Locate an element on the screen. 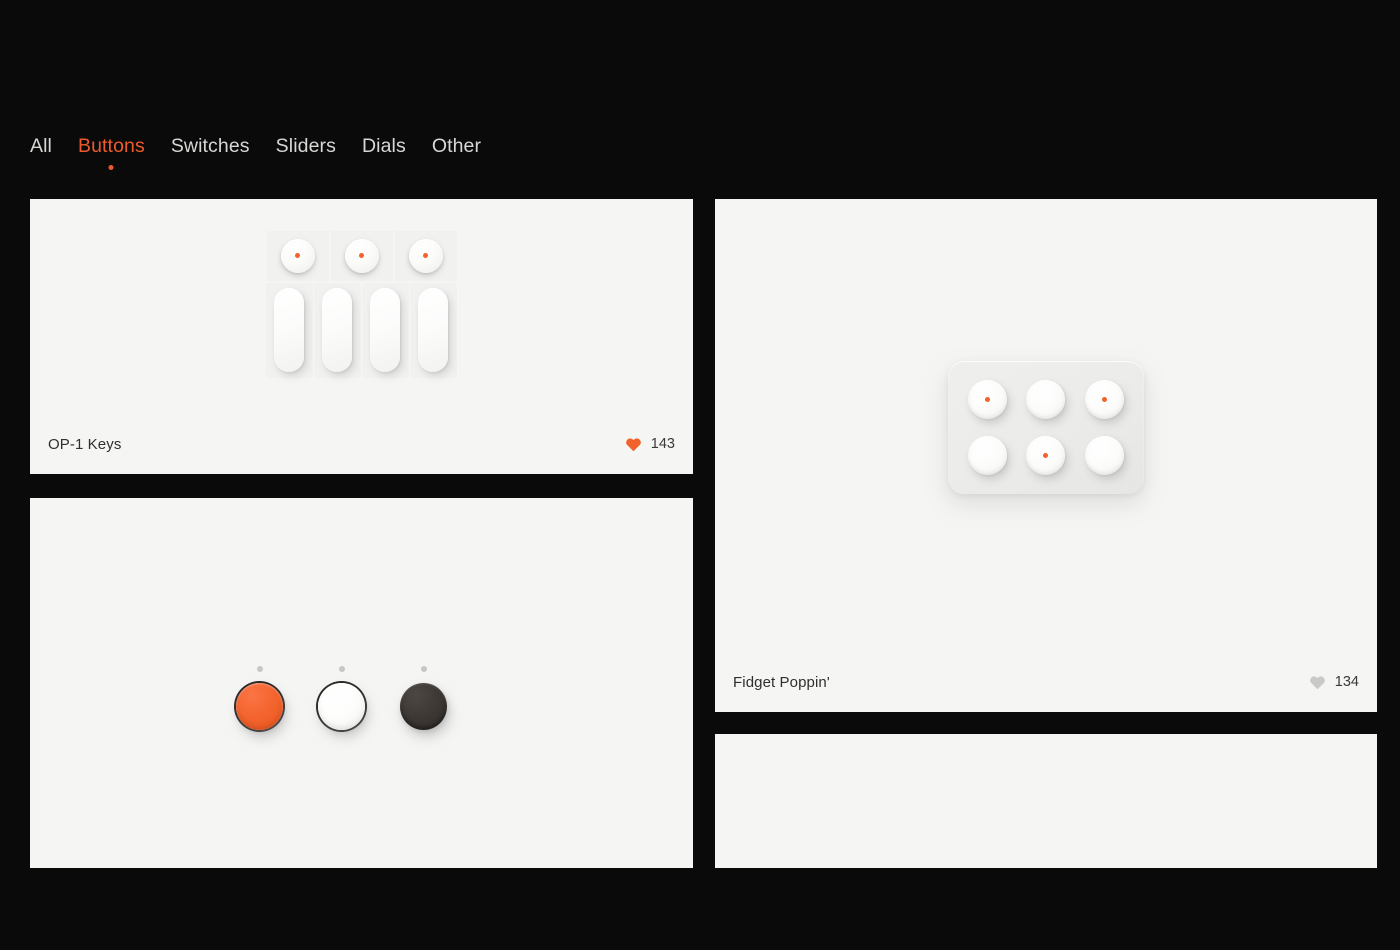  shot-card-op1-keys: OP-1 Keys 143 is located at coordinates (361, 336).